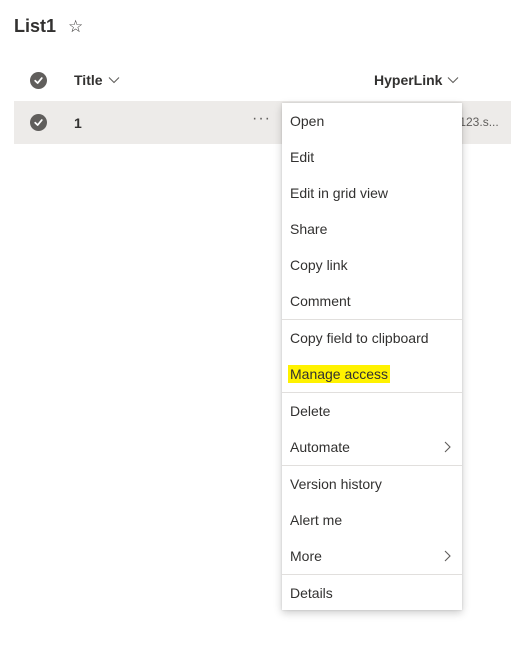 This screenshot has width=511, height=646. What do you see at coordinates (372, 265) in the screenshot?
I see `menu-item-copy-link: Copy link` at bounding box center [372, 265].